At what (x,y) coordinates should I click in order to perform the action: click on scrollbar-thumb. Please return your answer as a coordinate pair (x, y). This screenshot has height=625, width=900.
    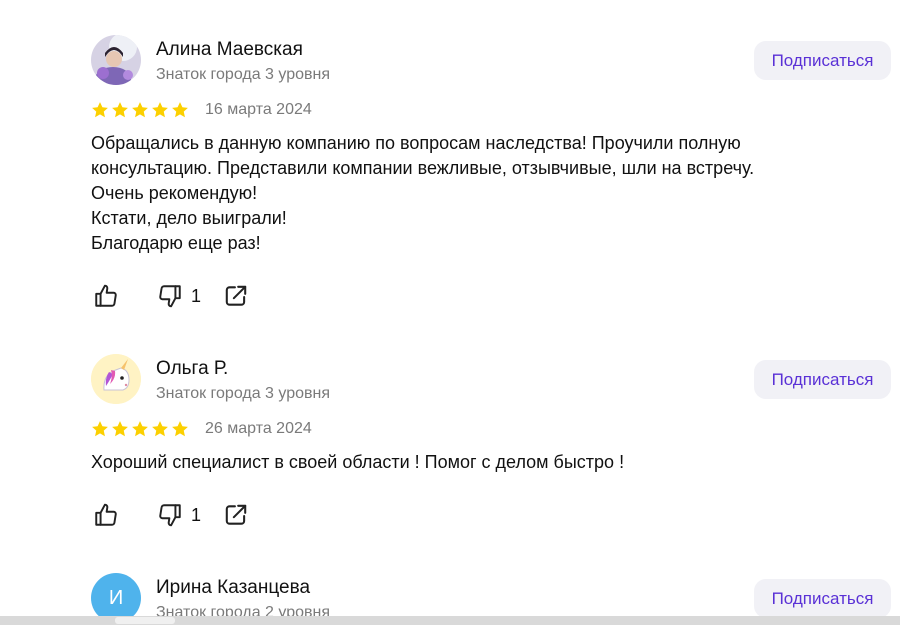
    Looking at the image, I should click on (145, 620).